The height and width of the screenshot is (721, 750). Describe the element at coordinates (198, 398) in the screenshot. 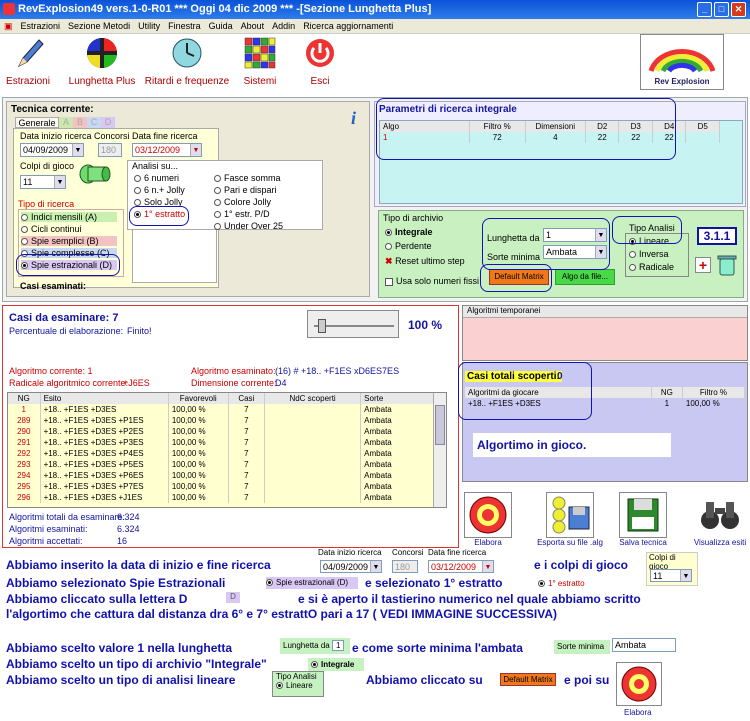

I see `col-favorevoli: Favorevoli` at that location.